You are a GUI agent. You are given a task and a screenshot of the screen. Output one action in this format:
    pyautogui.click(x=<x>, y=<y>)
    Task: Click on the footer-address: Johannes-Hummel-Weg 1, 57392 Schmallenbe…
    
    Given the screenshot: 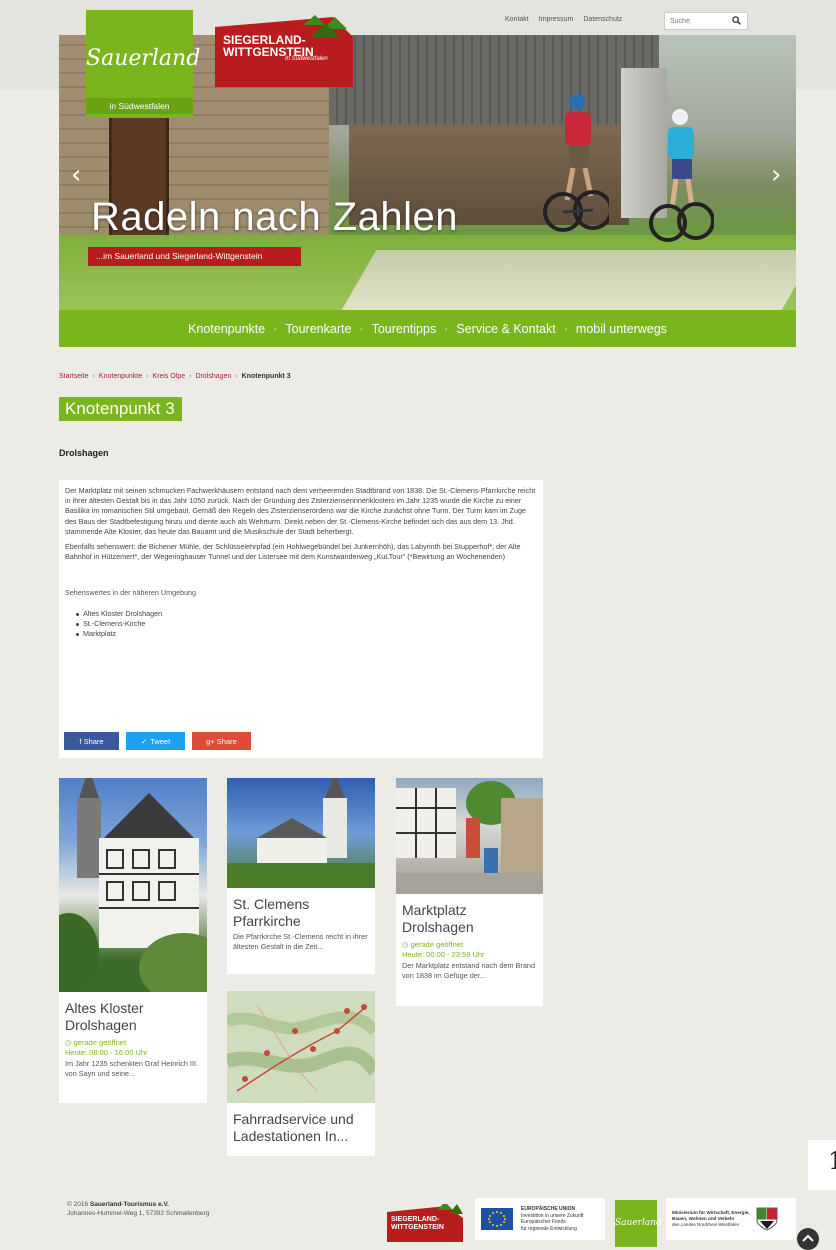 What is the action you would take?
    pyautogui.click(x=138, y=1213)
    